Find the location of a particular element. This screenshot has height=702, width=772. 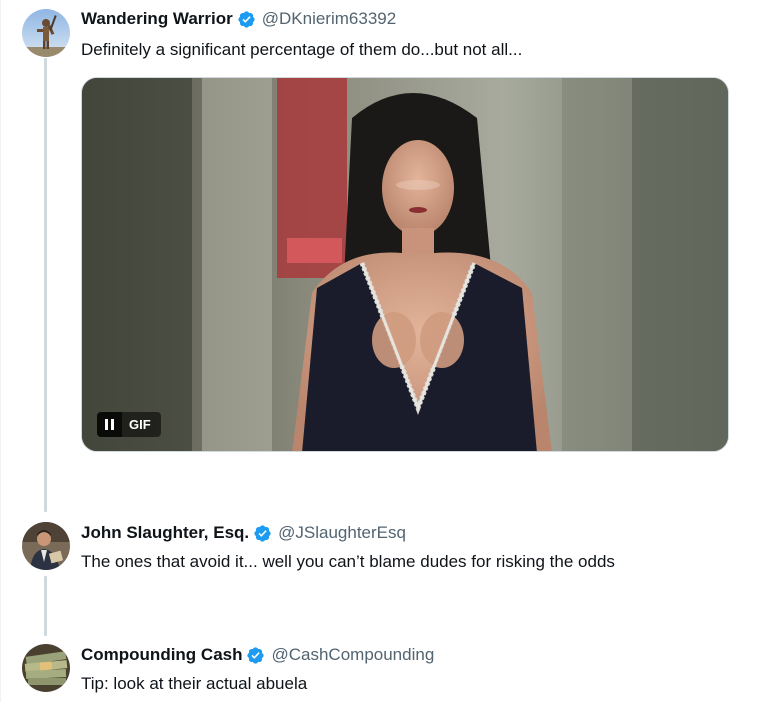

tweet-header: Wandering Warrior @DKnierim63392 is located at coordinates (238, 19).